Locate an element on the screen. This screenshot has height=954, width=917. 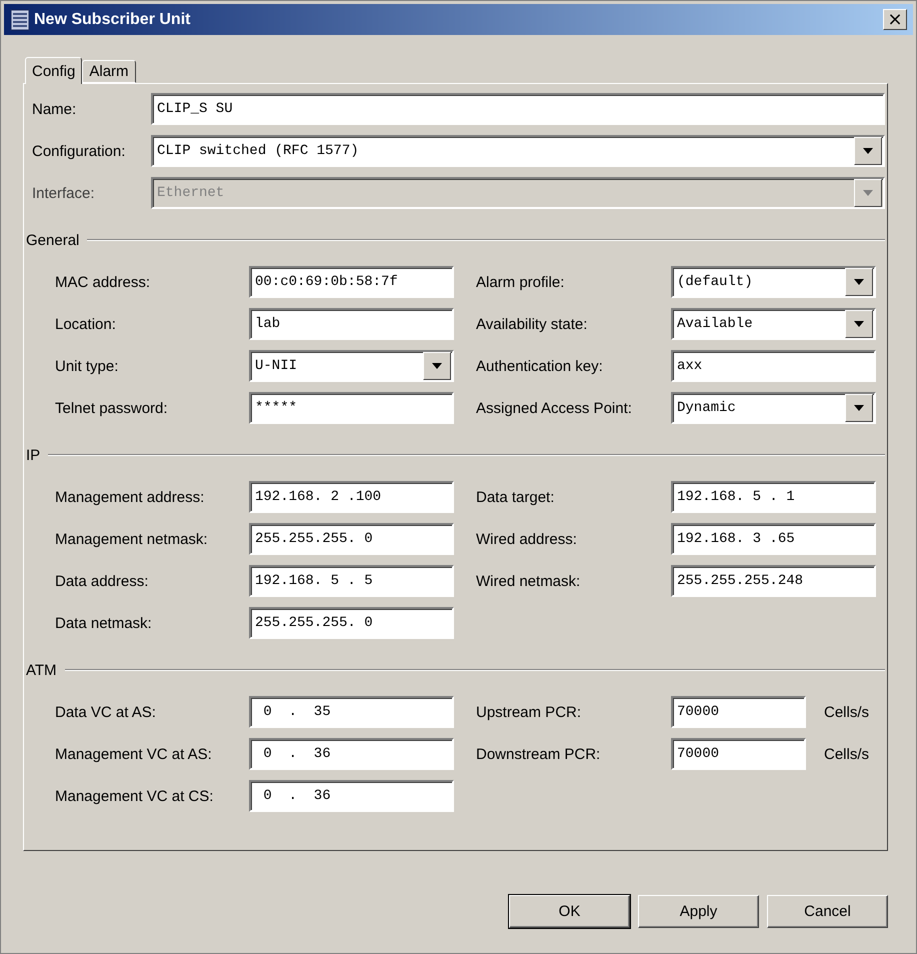
field-label: Location: is located at coordinates (86, 324).